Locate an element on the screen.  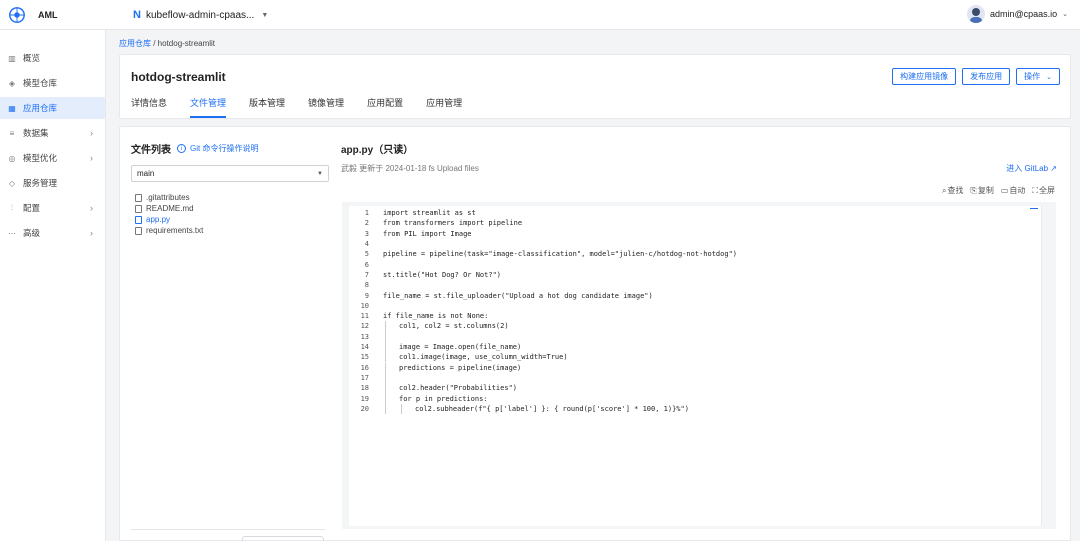
header-actions: 构建应用镜像 发布应用 操作 ⌄ is located at coordinates (976, 76).